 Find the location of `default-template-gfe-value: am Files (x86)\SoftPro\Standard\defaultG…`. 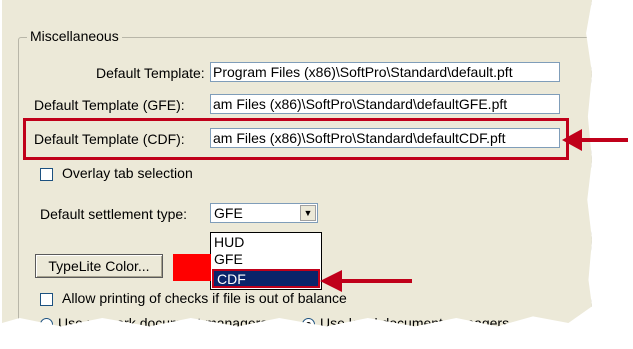

default-template-gfe-value: am Files (x86)\SoftPro\Standard\defaultG… is located at coordinates (360, 104).